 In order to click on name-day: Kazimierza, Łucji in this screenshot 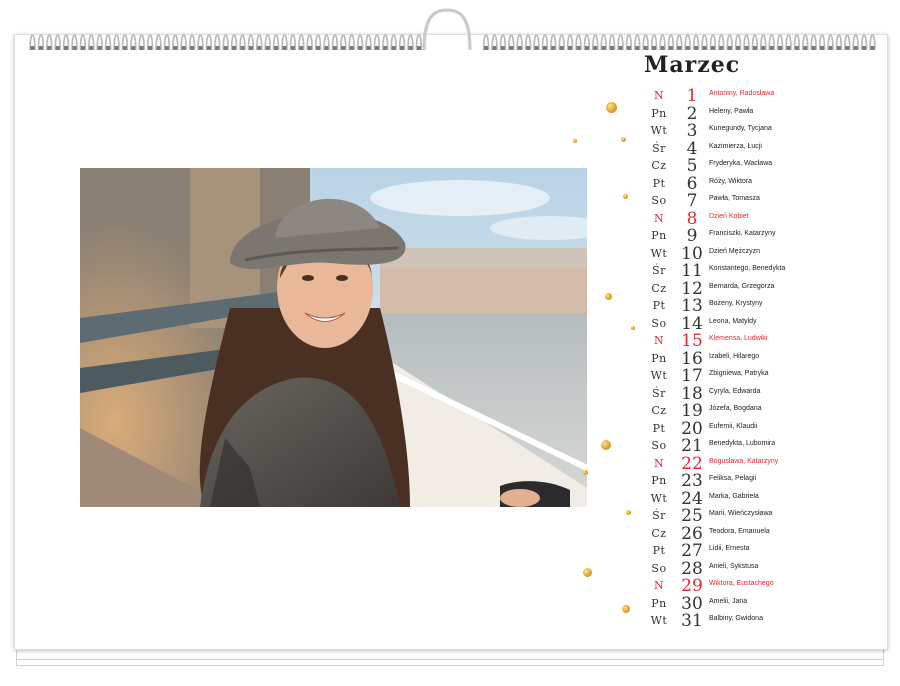, I will do `click(735, 146)`.